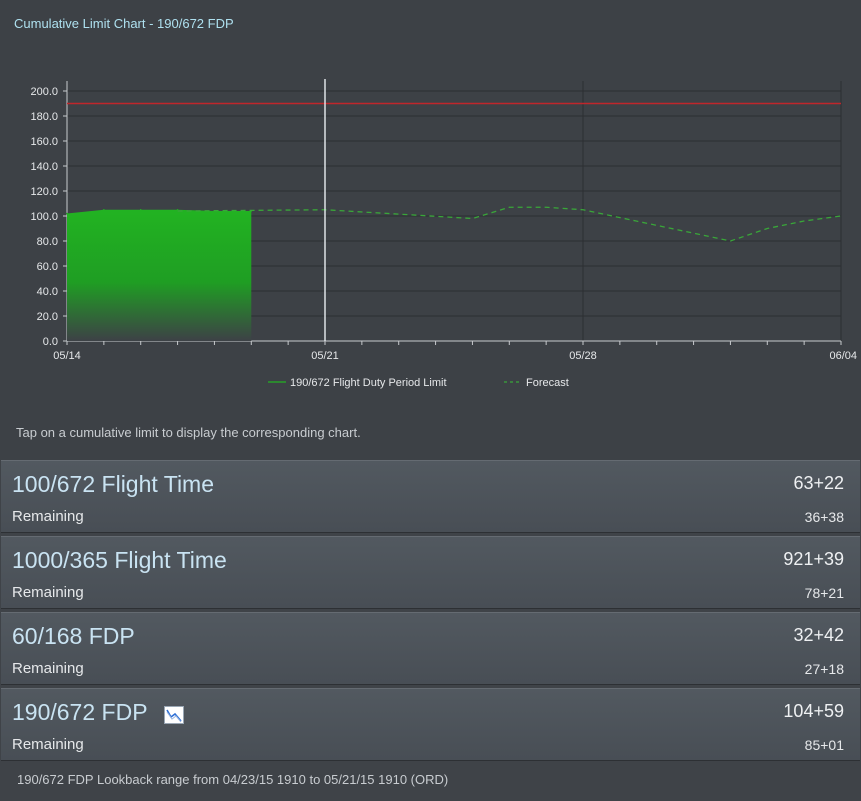  Describe the element at coordinates (813, 711) in the screenshot. I see `limit-value: 104+59` at that location.